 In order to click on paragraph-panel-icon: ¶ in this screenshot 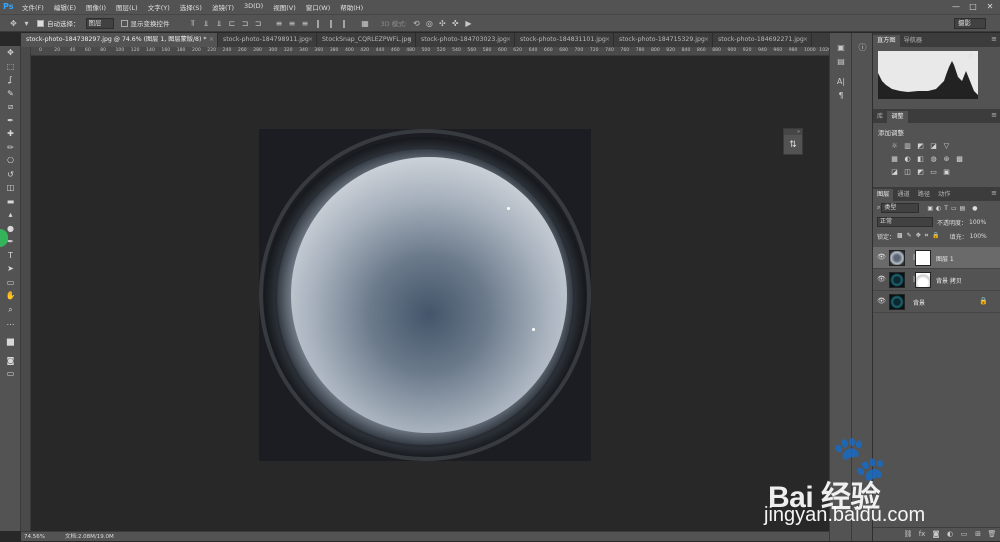, I will do `click(841, 96)`.